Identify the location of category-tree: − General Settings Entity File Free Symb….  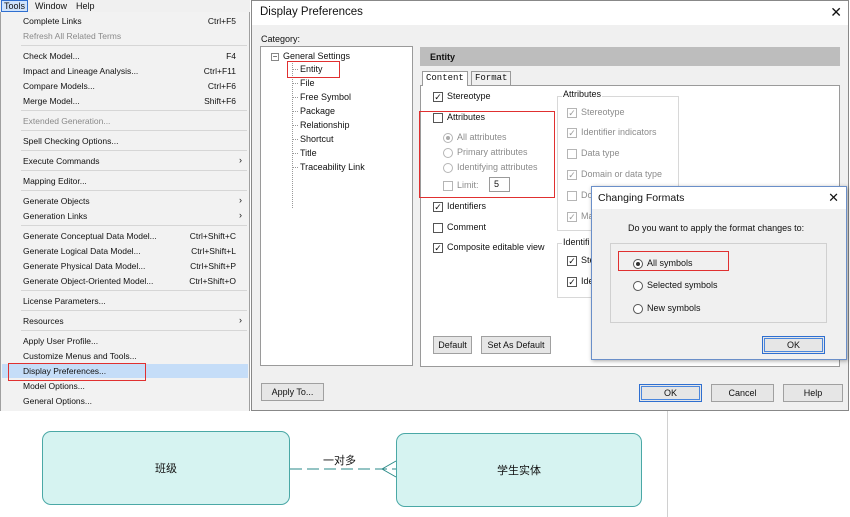
(336, 206).